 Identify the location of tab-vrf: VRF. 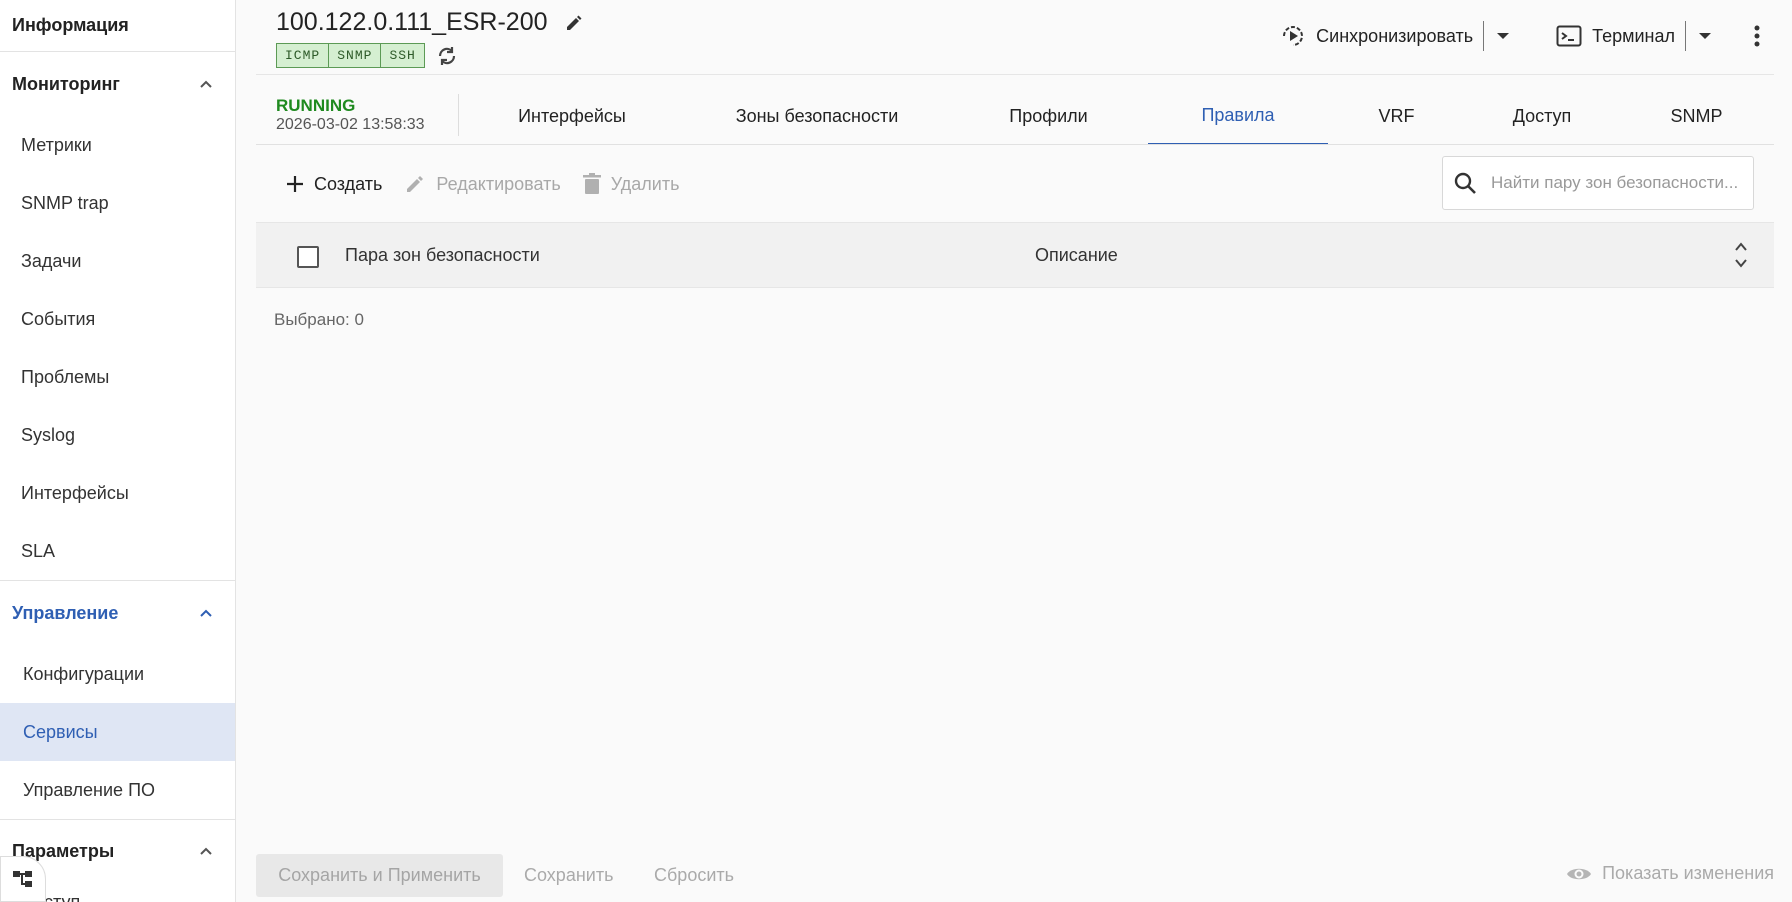
(1396, 116).